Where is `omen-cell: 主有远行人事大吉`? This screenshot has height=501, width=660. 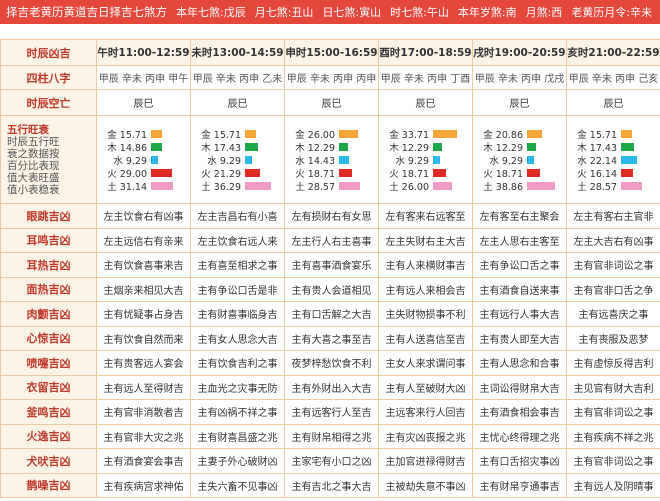
omen-cell: 主有远行人事大吉 is located at coordinates (519, 314).